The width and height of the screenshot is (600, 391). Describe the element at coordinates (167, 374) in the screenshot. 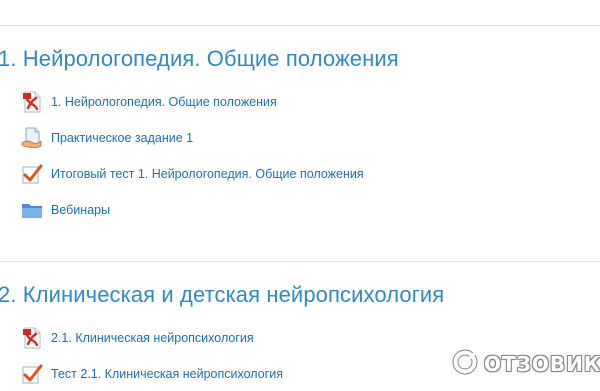

I see `activity-link: Тест 2.1. Клиническая нейропсихология` at that location.